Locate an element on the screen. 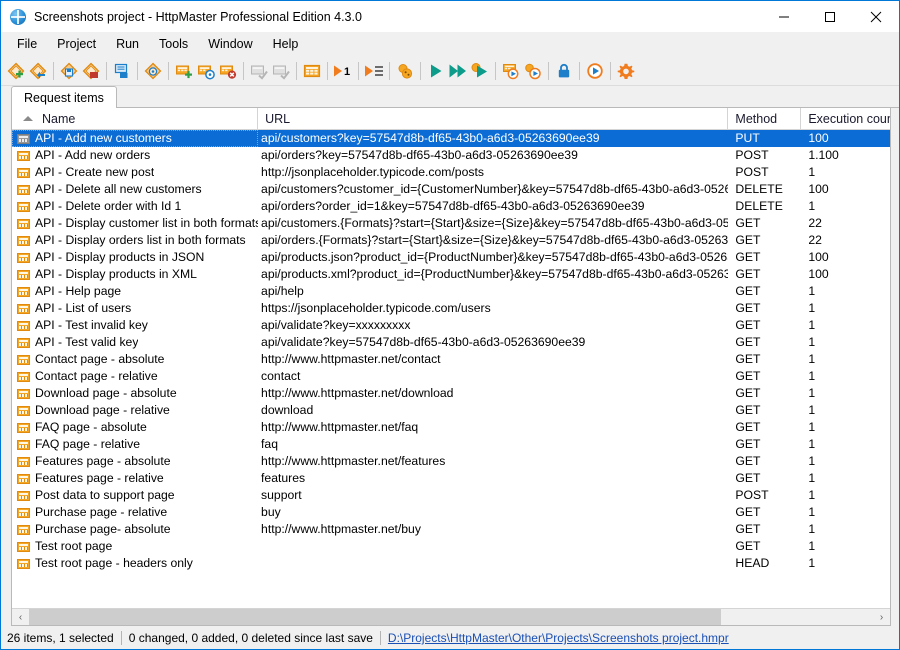 The height and width of the screenshot is (650, 900). execute-list-icon is located at coordinates (374, 71).